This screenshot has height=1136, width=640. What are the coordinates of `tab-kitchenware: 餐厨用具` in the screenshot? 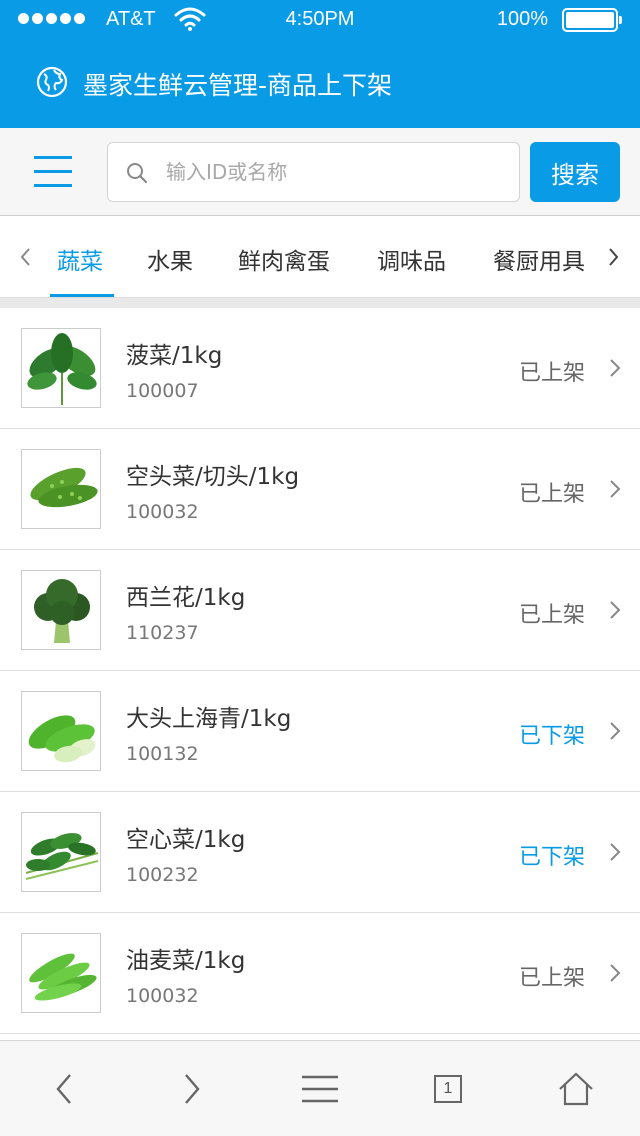 It's located at (539, 259).